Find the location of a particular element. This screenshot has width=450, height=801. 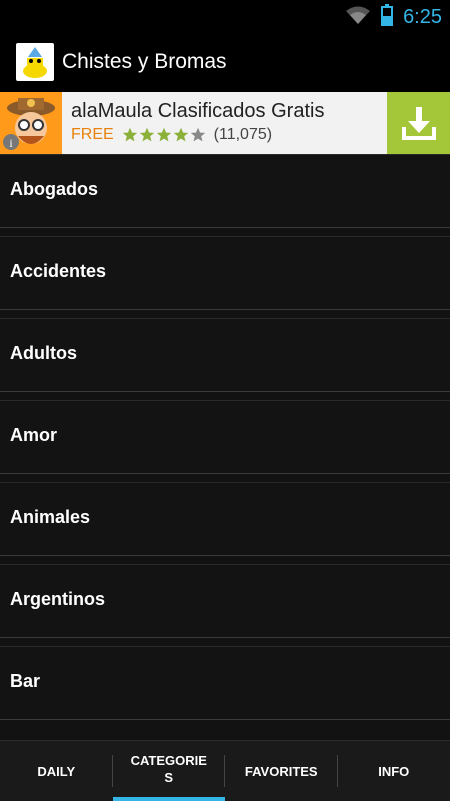

list-item: Adultos is located at coordinates (225, 355).